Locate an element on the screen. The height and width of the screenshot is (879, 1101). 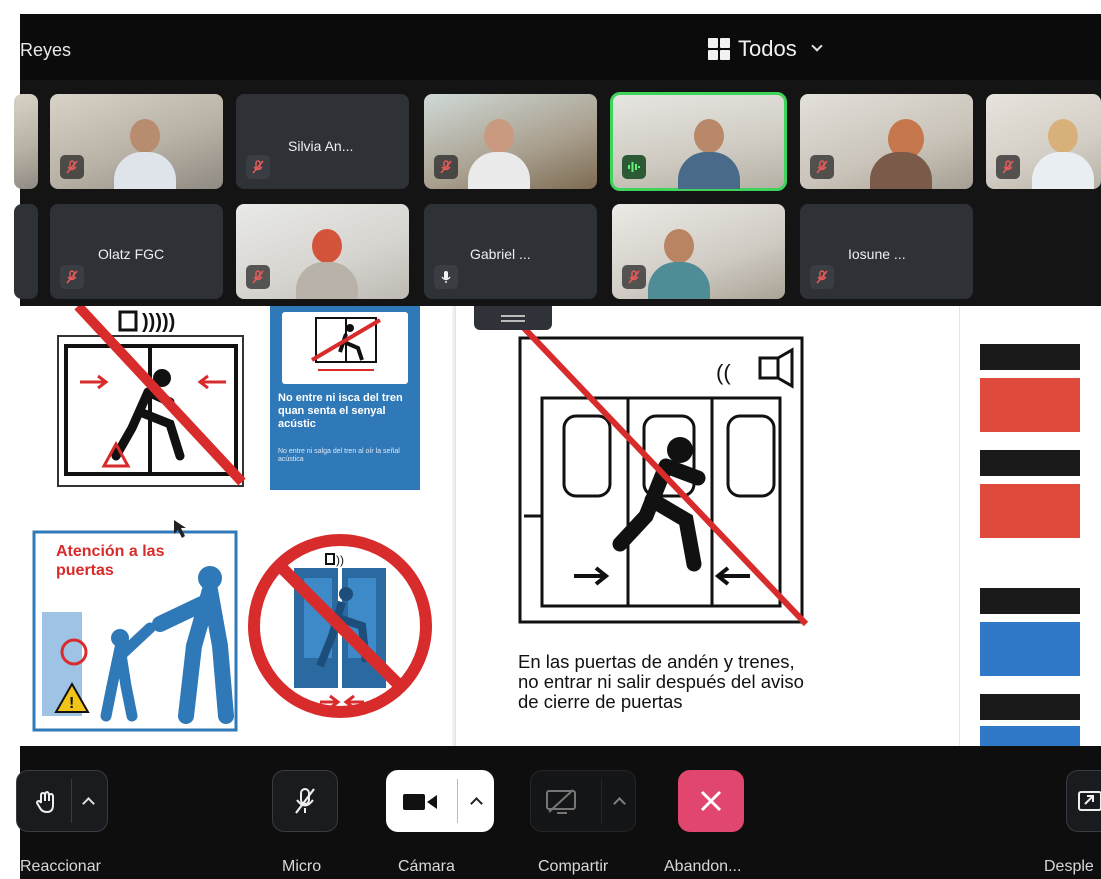
camera-icon is located at coordinates (420, 802).